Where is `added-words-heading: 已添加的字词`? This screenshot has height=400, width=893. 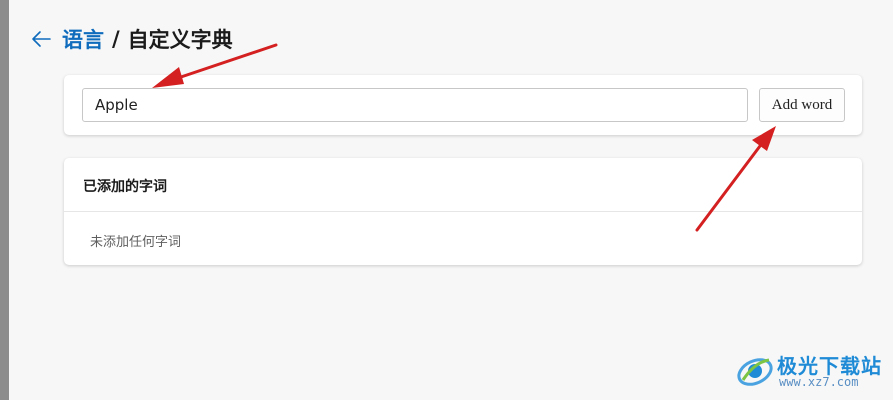 added-words-heading: 已添加的字词 is located at coordinates (463, 185).